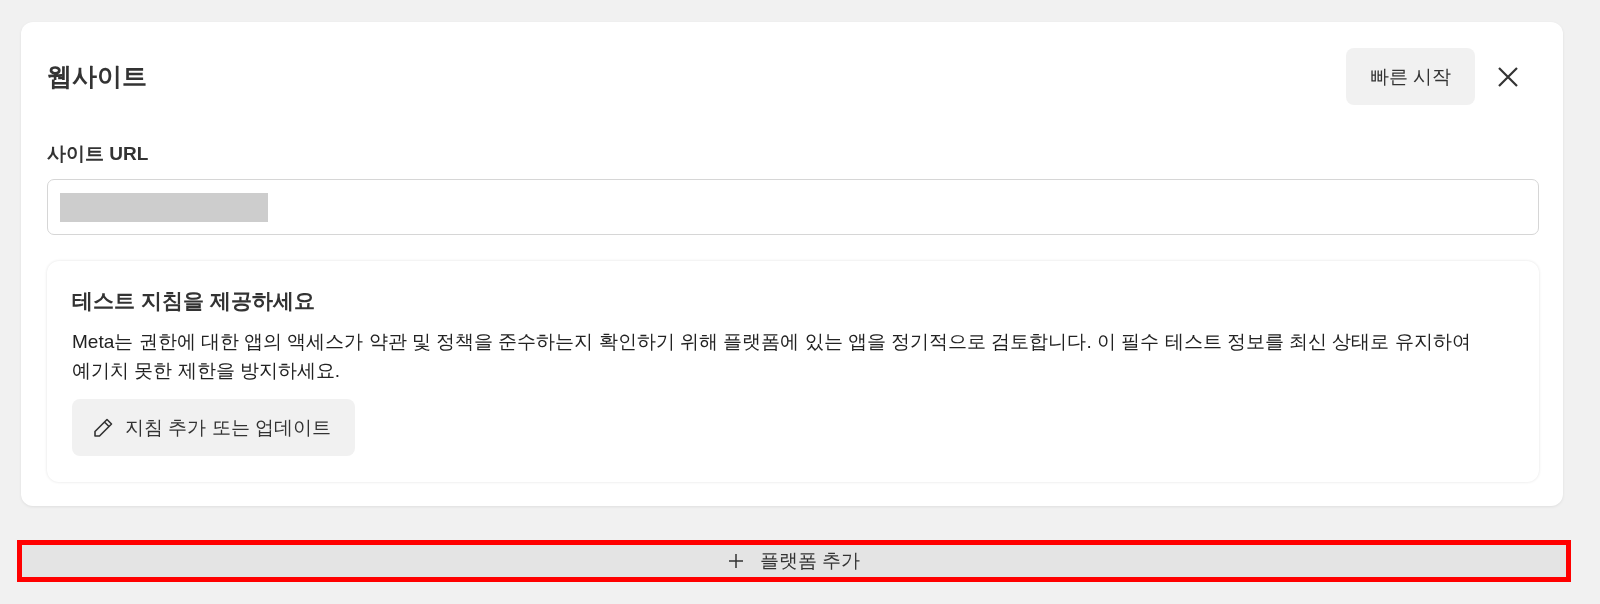 The image size is (1600, 604). What do you see at coordinates (1410, 76) in the screenshot?
I see `quick-start-button: 빠른 시작` at bounding box center [1410, 76].